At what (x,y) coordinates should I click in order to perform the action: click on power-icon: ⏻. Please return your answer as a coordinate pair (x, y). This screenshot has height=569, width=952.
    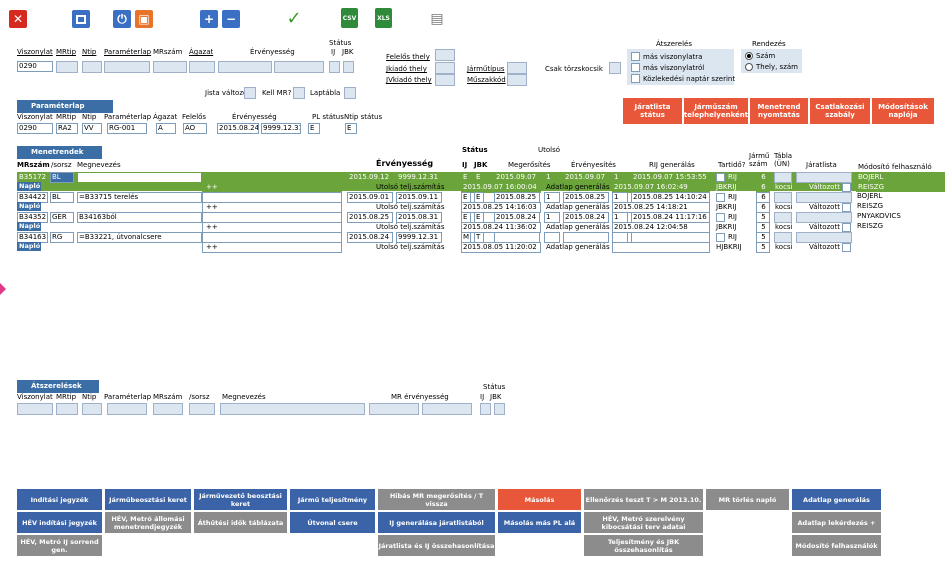
    Looking at the image, I should click on (122, 19).